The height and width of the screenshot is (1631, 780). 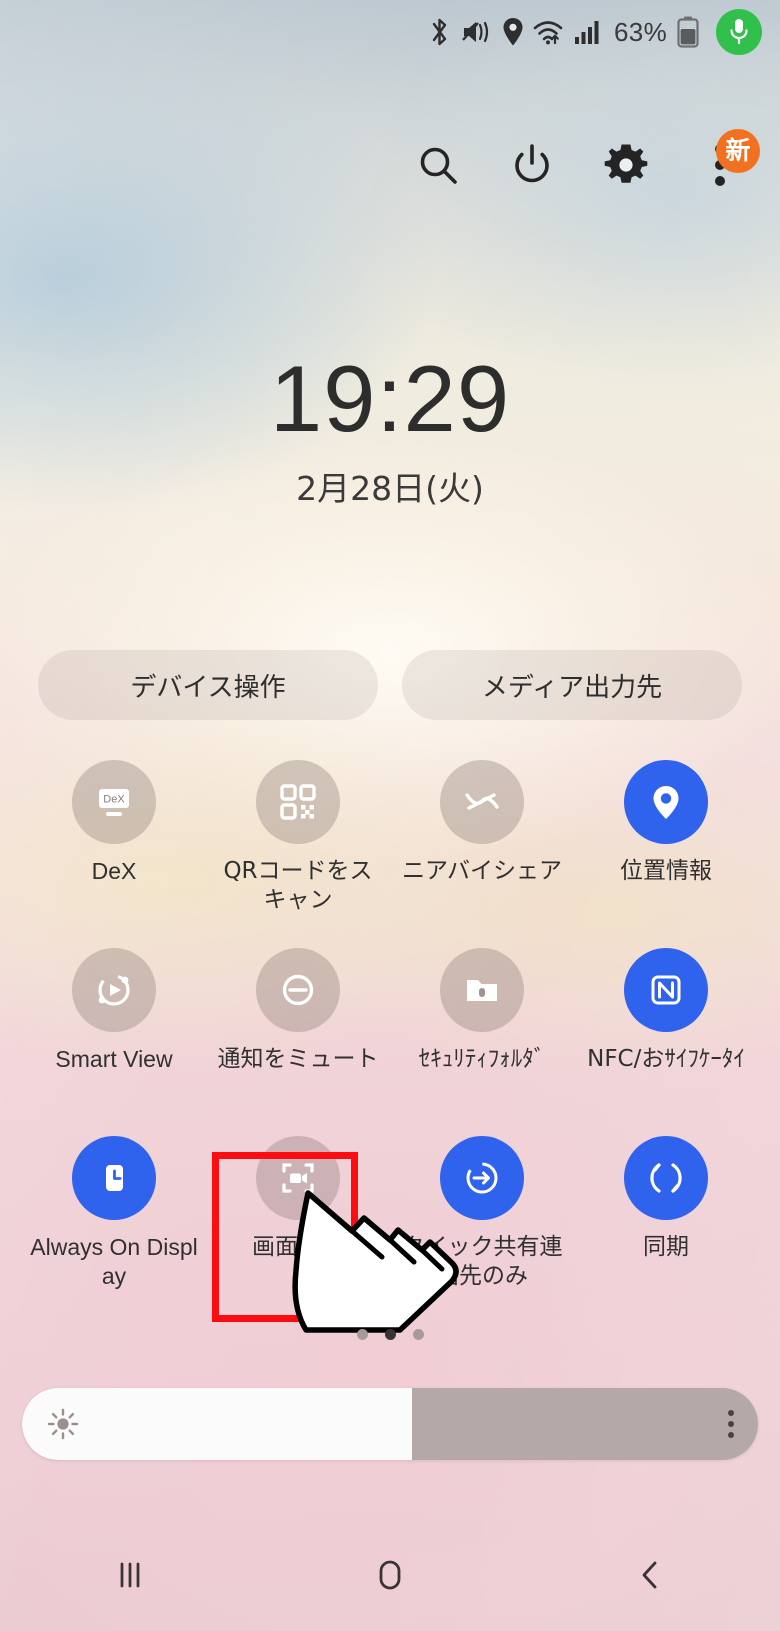 I want to click on battery-icon, so click(x=688, y=32).